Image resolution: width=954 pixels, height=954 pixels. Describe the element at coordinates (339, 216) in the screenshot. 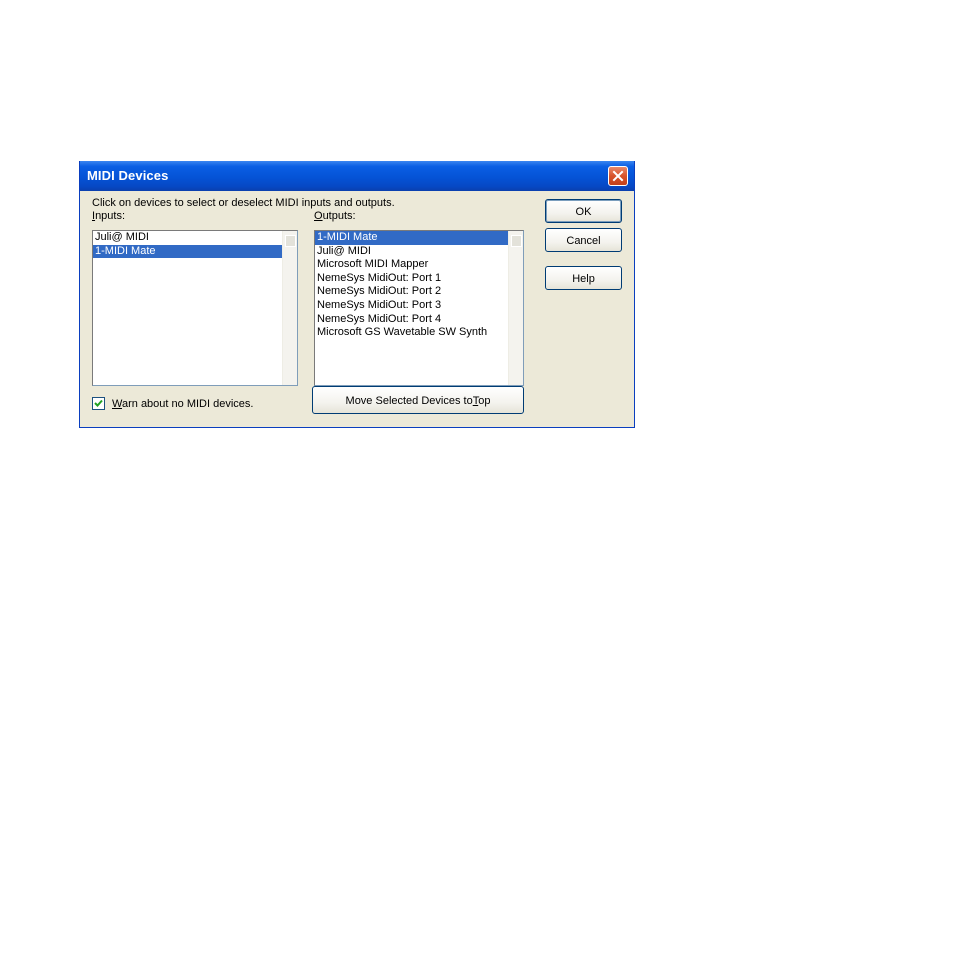

I see `outputs-label-text: utputs:` at that location.